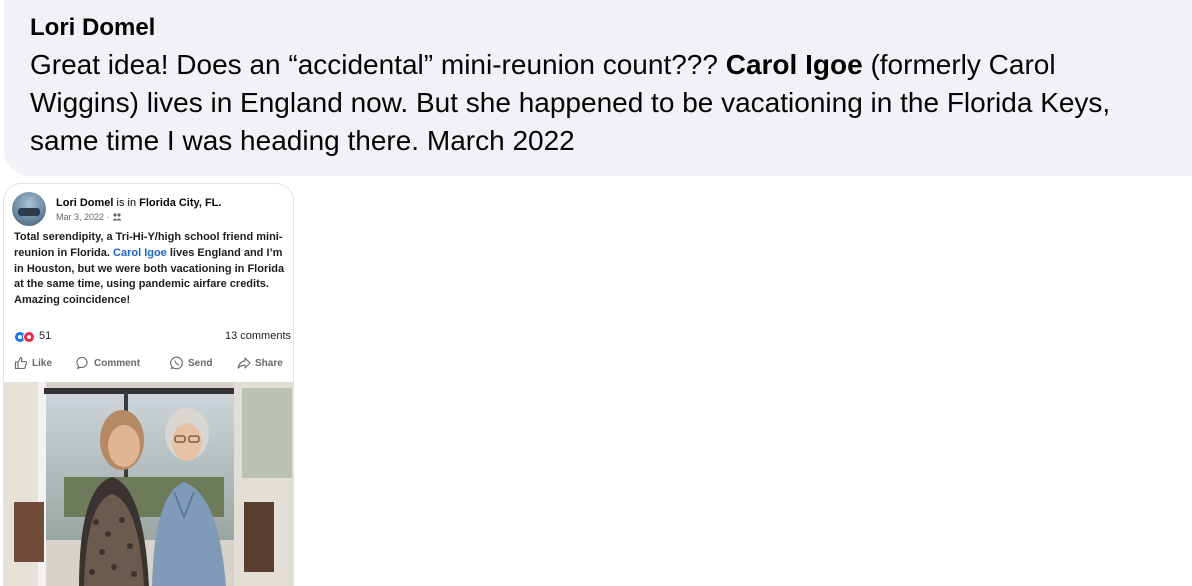 Image resolution: width=1192 pixels, height=586 pixels. What do you see at coordinates (269, 363) in the screenshot?
I see `share-label: Share` at bounding box center [269, 363].